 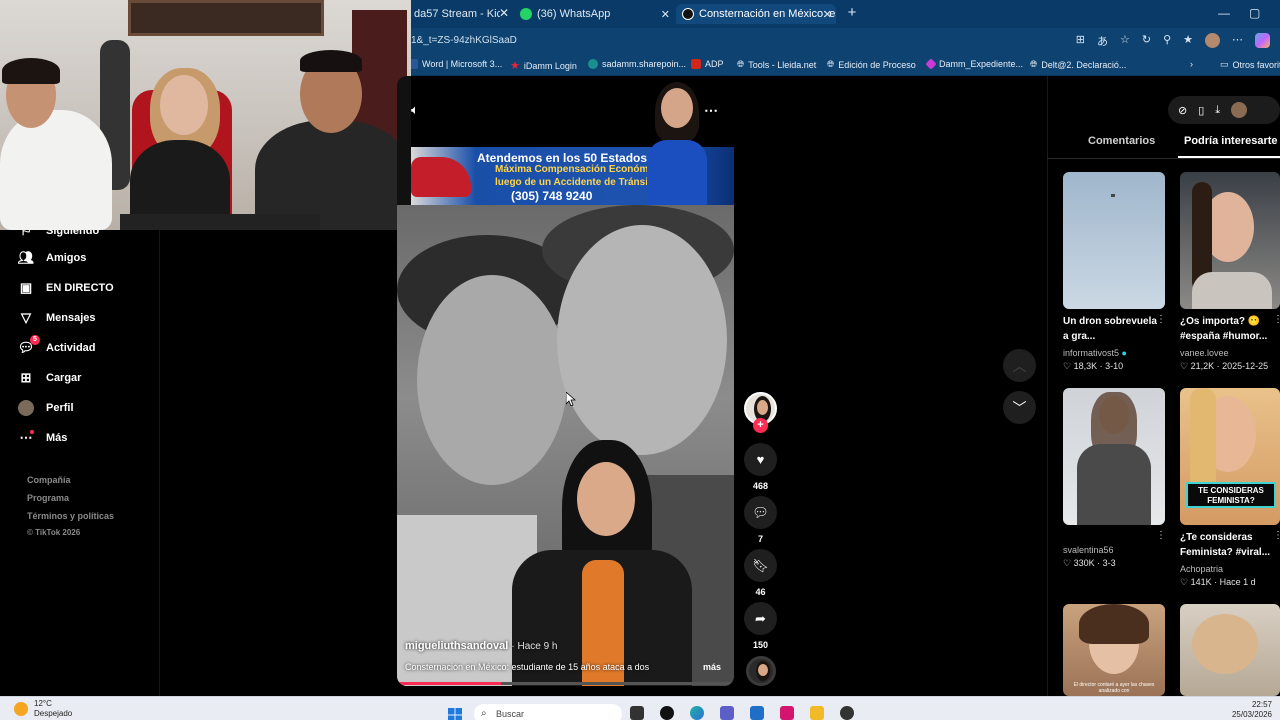 I want to click on menu-icon: ⋯, so click(x=1237, y=41).